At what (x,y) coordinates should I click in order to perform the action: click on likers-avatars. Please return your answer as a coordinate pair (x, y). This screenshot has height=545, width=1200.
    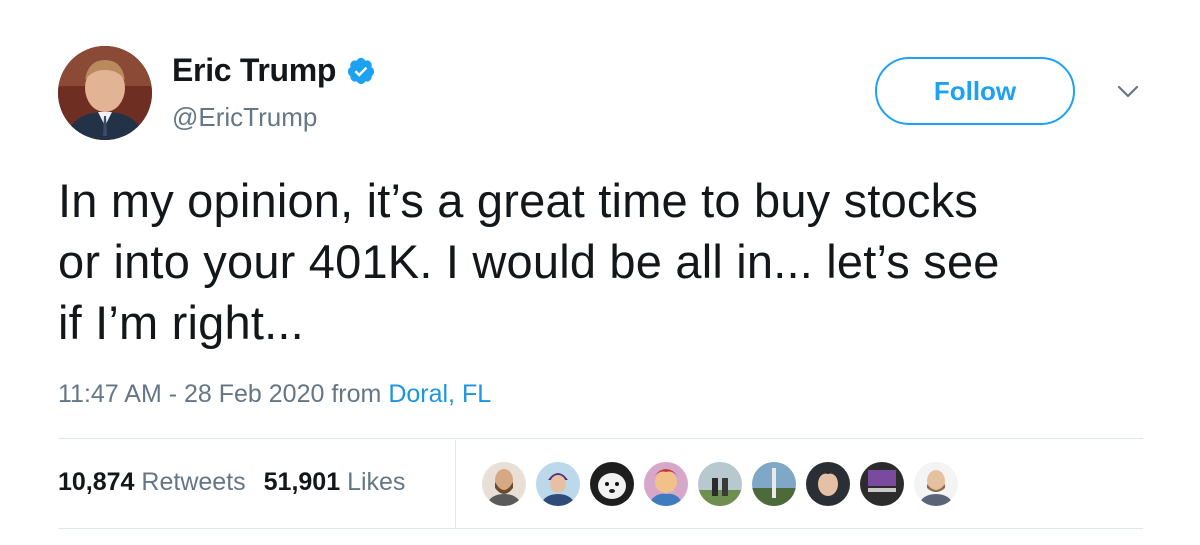
    Looking at the image, I should click on (720, 484).